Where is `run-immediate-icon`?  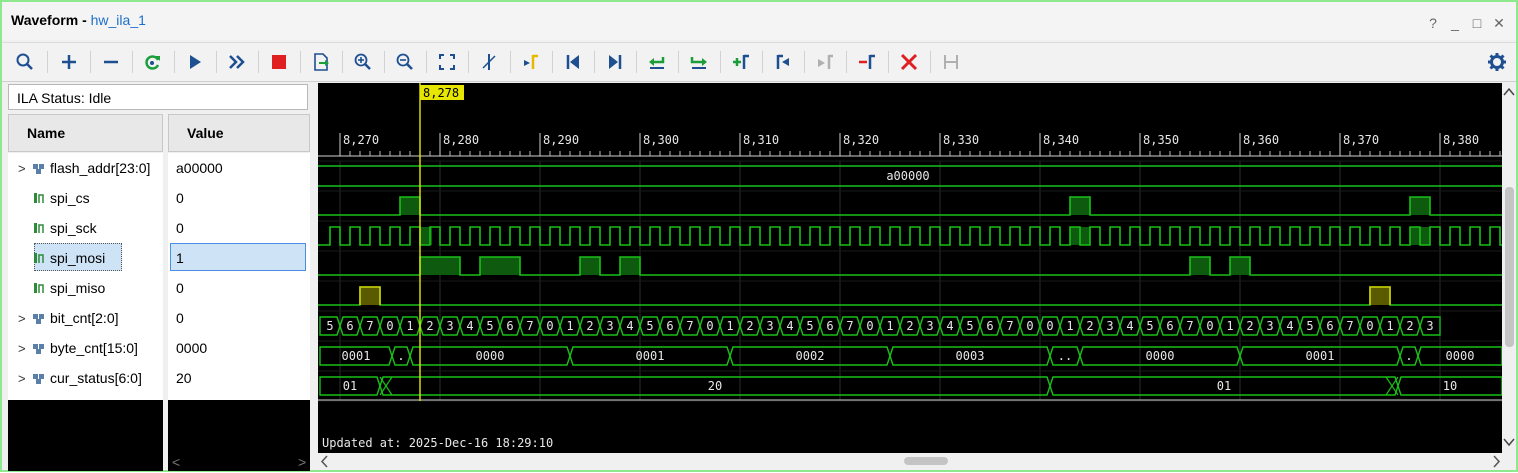
run-immediate-icon is located at coordinates (237, 62).